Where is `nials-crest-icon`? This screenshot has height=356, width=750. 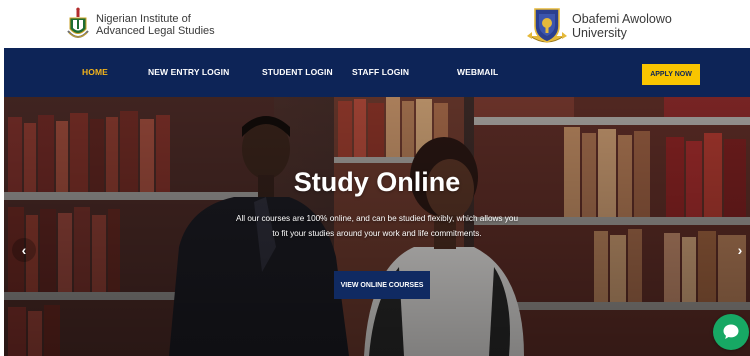 nials-crest-icon is located at coordinates (78, 22).